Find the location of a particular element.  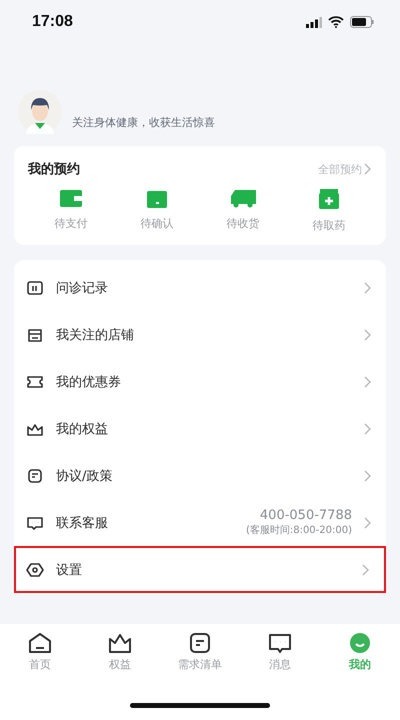

profile-slogan: 关注身体健康，收获生活惊喜 is located at coordinates (143, 122).